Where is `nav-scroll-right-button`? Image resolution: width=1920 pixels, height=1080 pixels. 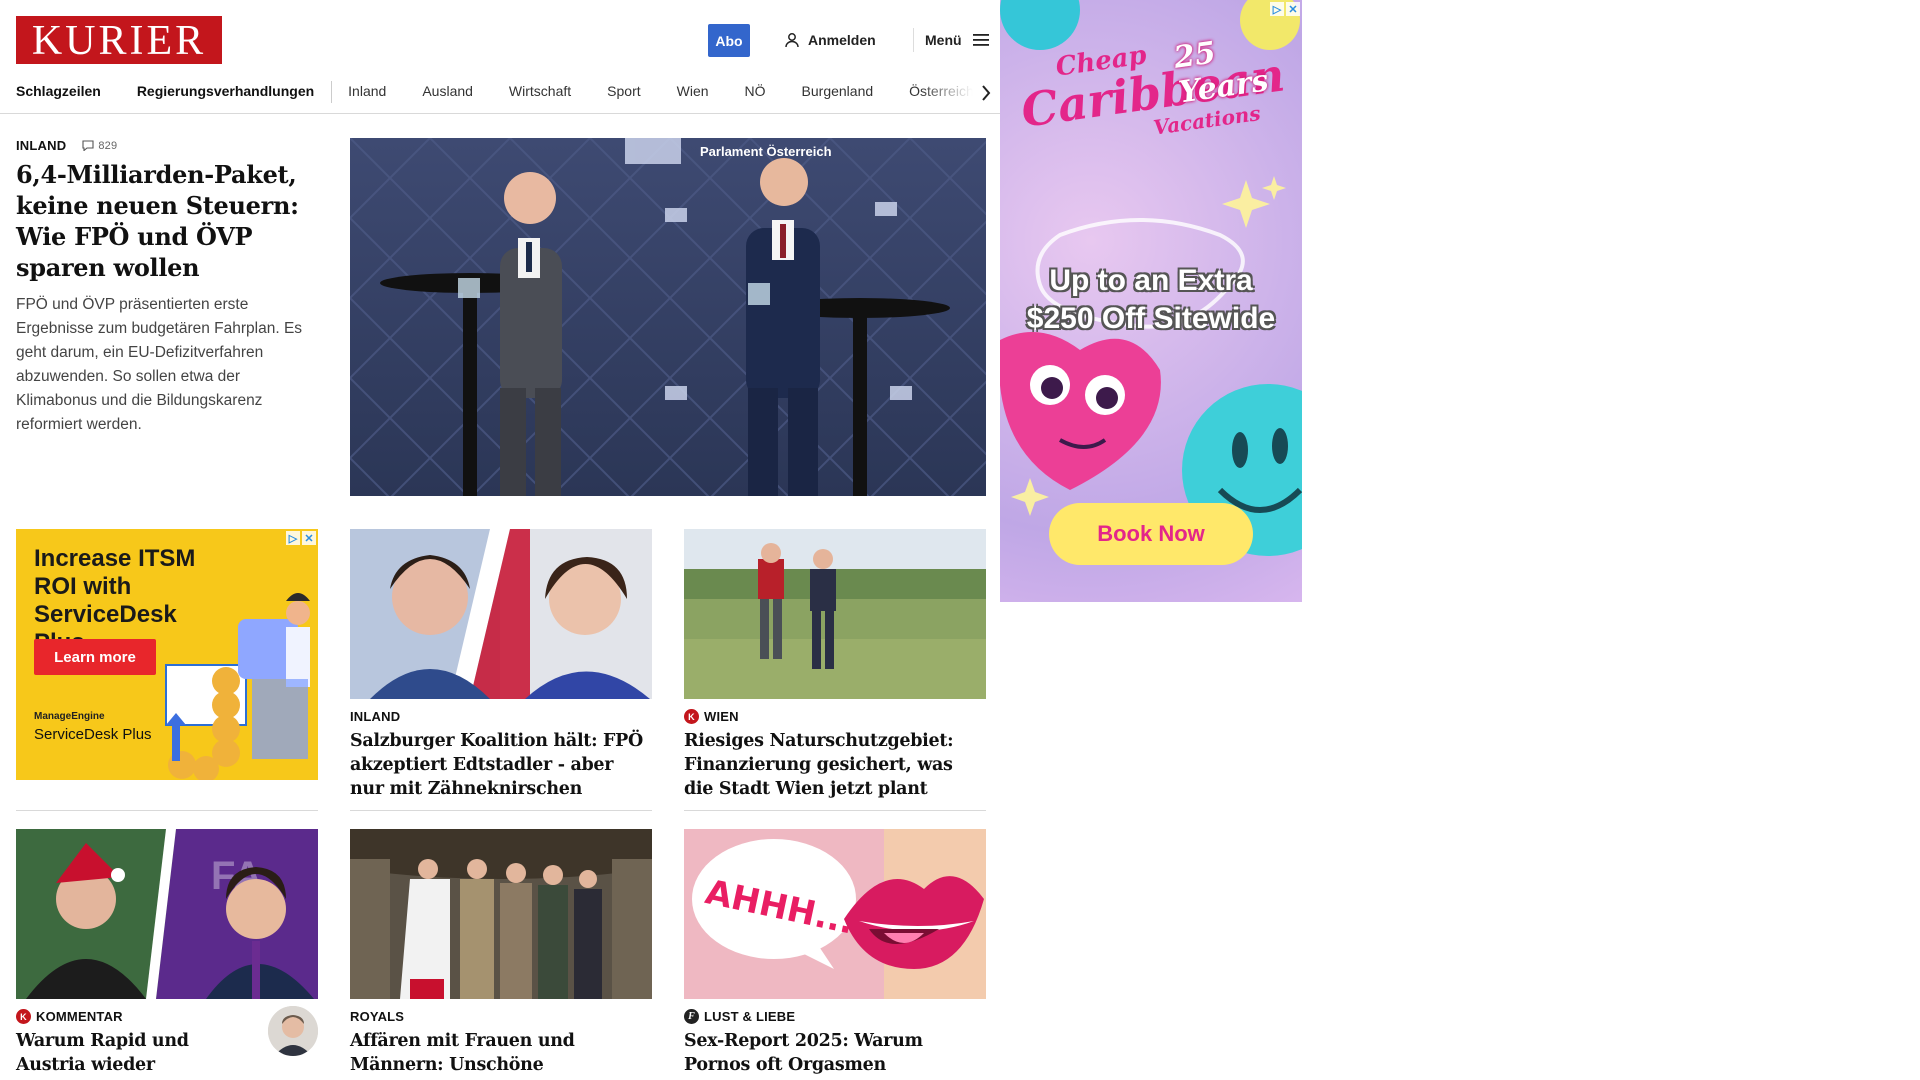
nav-scroll-right-button is located at coordinates (986, 93).